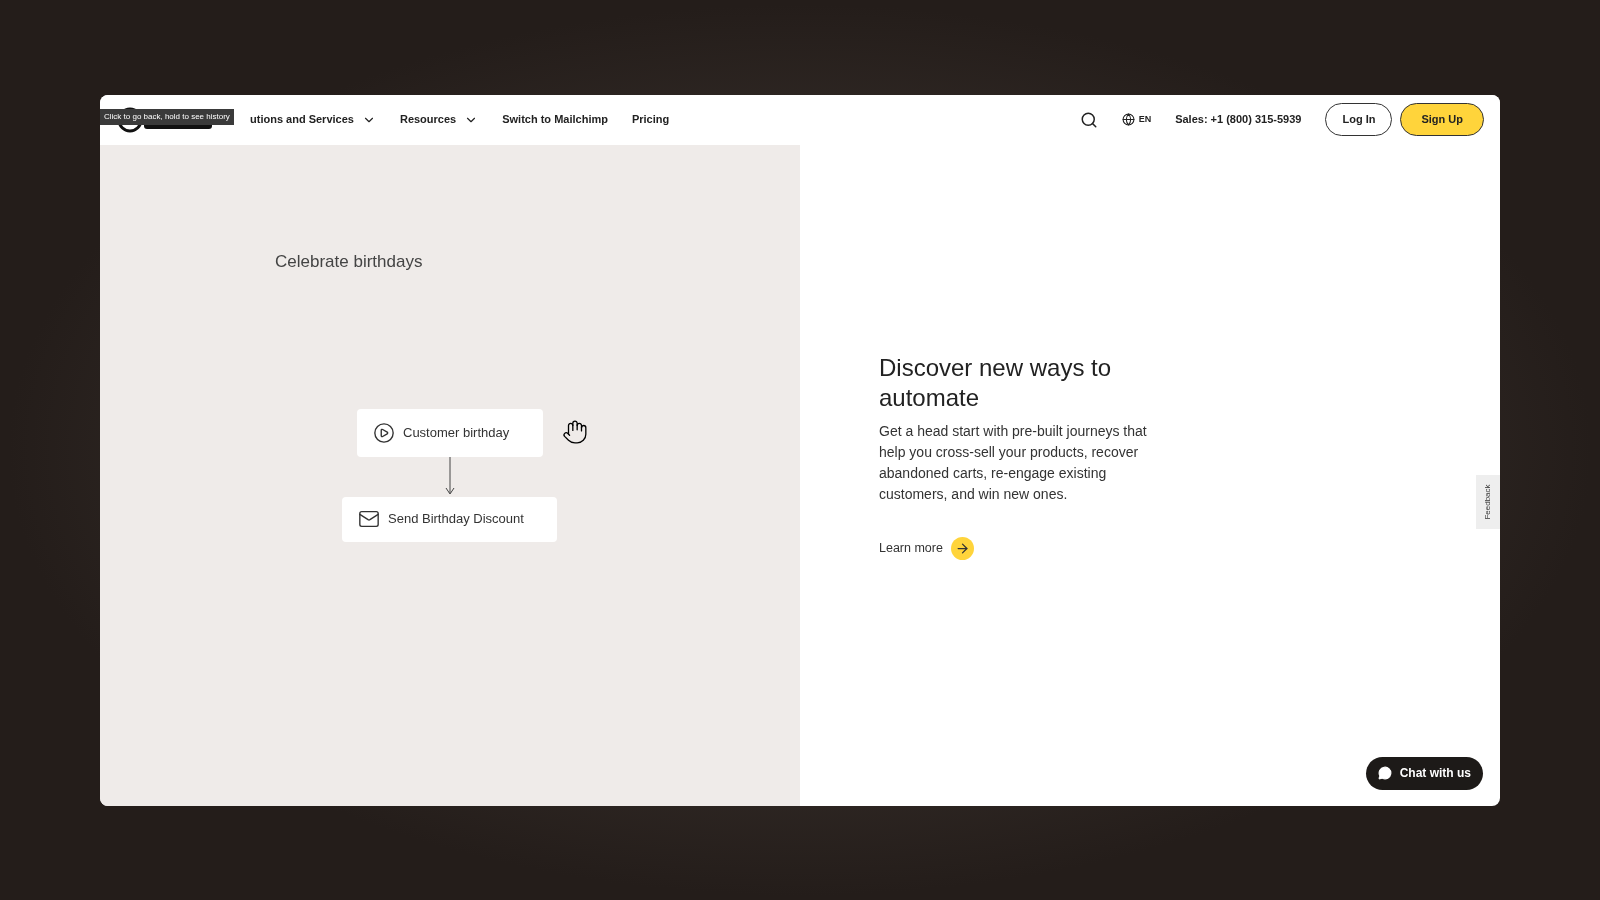 The image size is (1600, 900). What do you see at coordinates (1384, 773) in the screenshot?
I see `chat-bubble-icon` at bounding box center [1384, 773].